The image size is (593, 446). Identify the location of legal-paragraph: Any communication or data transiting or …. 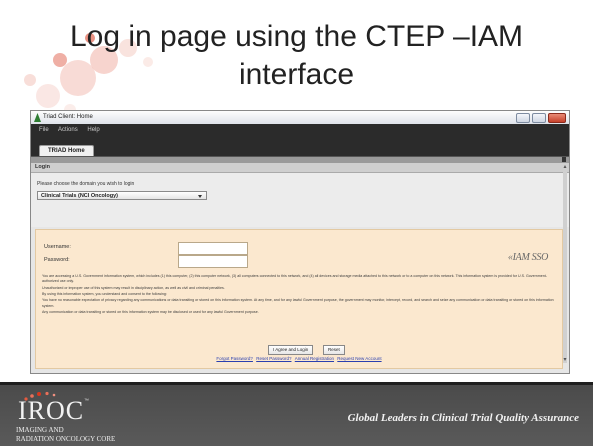
(150, 311).